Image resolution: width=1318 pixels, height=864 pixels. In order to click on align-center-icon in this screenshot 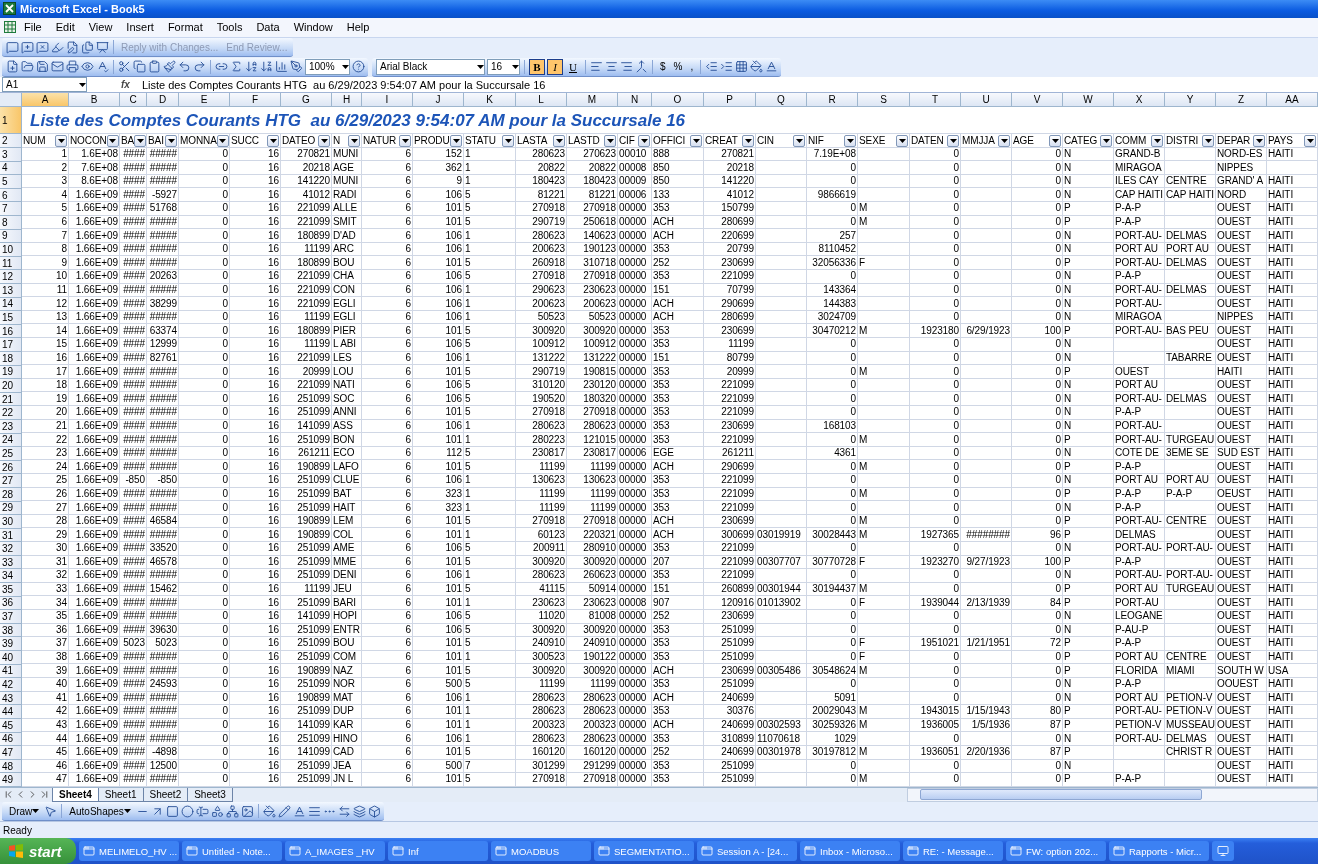, I will do `click(611, 67)`.